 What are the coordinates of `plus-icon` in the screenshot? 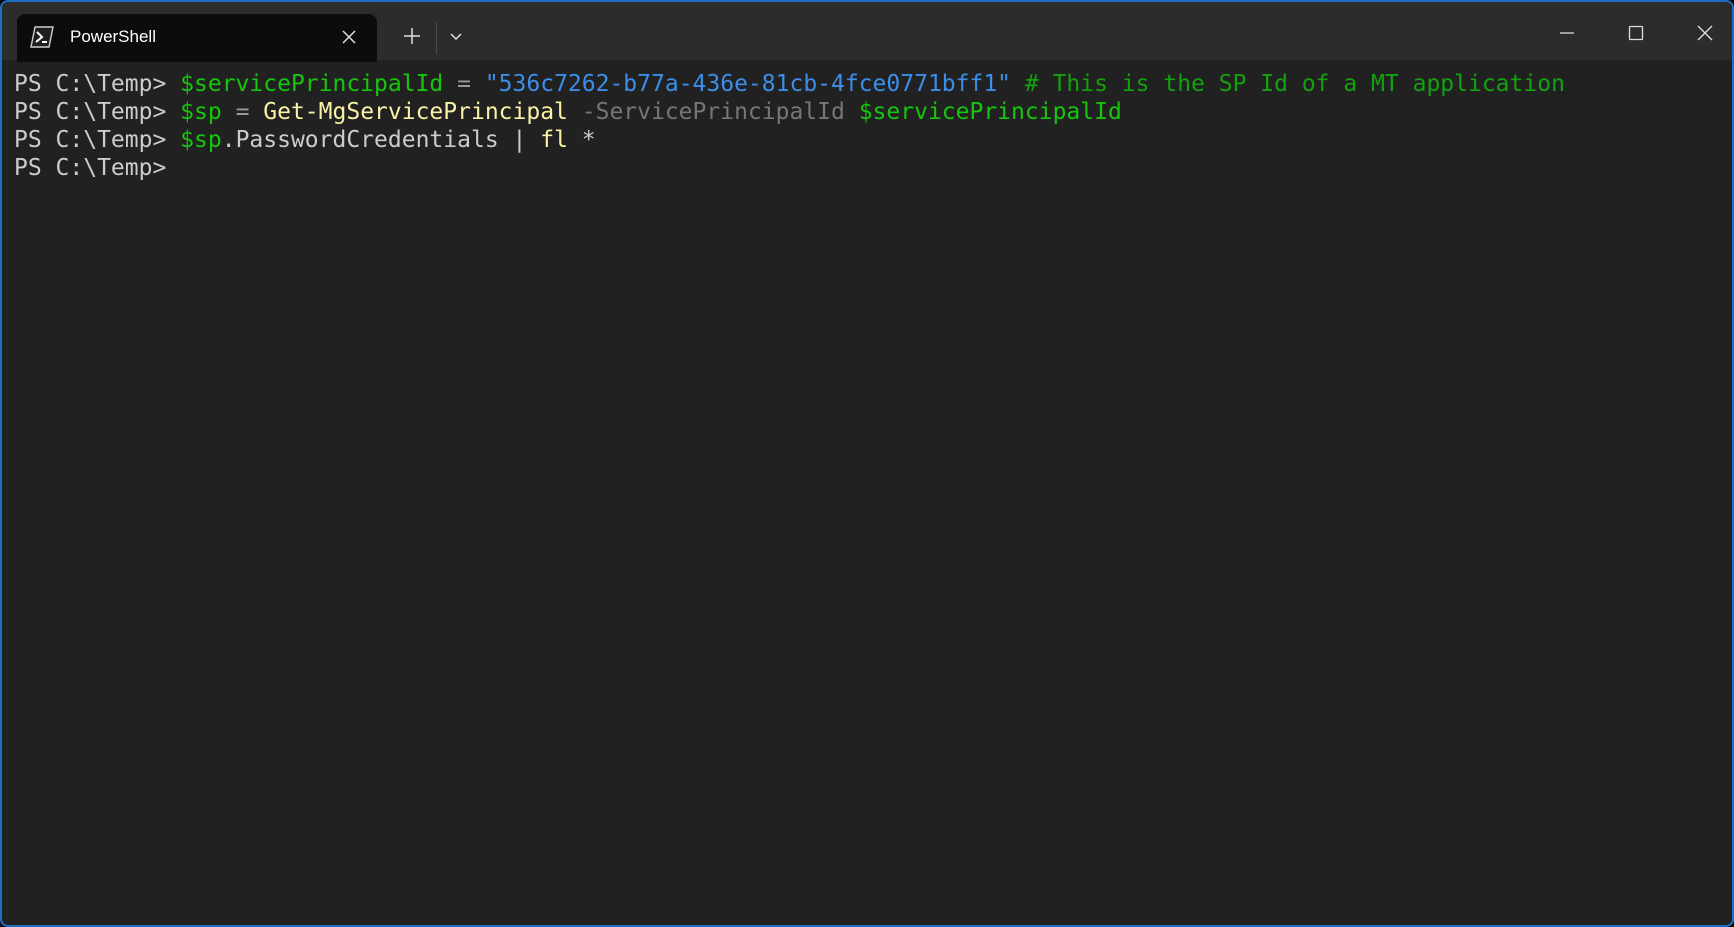 It's located at (412, 36).